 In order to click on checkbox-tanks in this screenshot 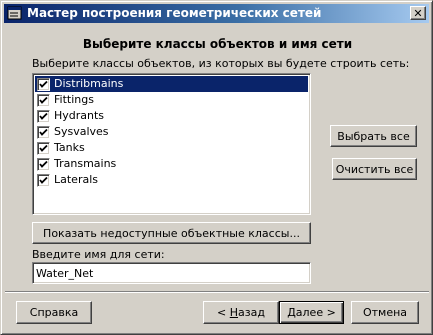, I will do `click(43, 148)`.